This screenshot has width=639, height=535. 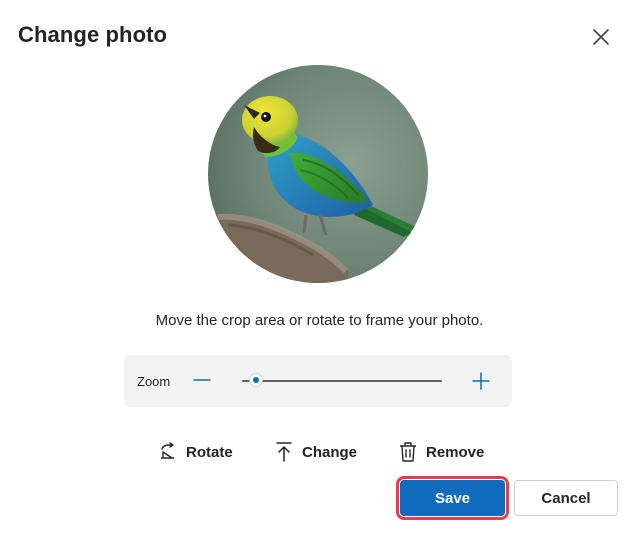 What do you see at coordinates (284, 452) in the screenshot?
I see `upload-icon` at bounding box center [284, 452].